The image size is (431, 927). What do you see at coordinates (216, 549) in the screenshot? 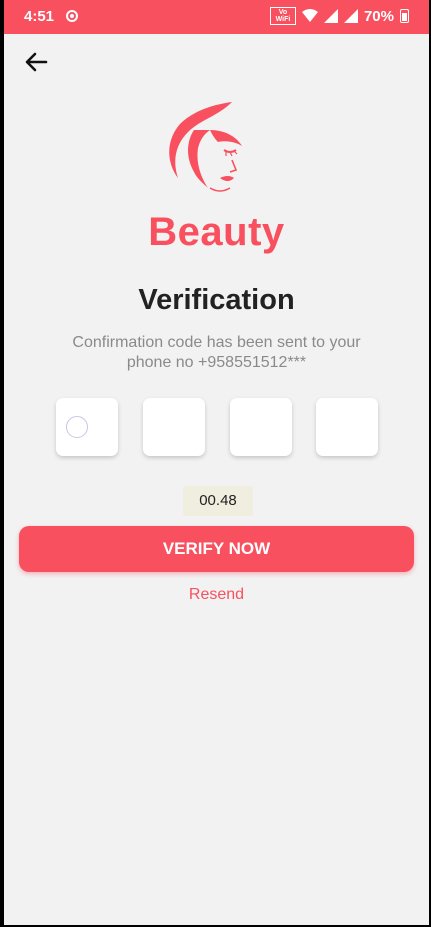
I see `verify-now-button: VERIFY NOW` at bounding box center [216, 549].